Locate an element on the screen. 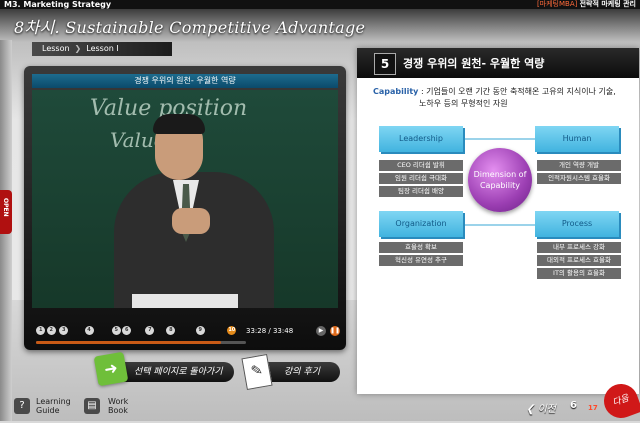 Image resolution: width=640 pixels, height=423 pixels. chapter-marker-5: 5 is located at coordinates (116, 330).